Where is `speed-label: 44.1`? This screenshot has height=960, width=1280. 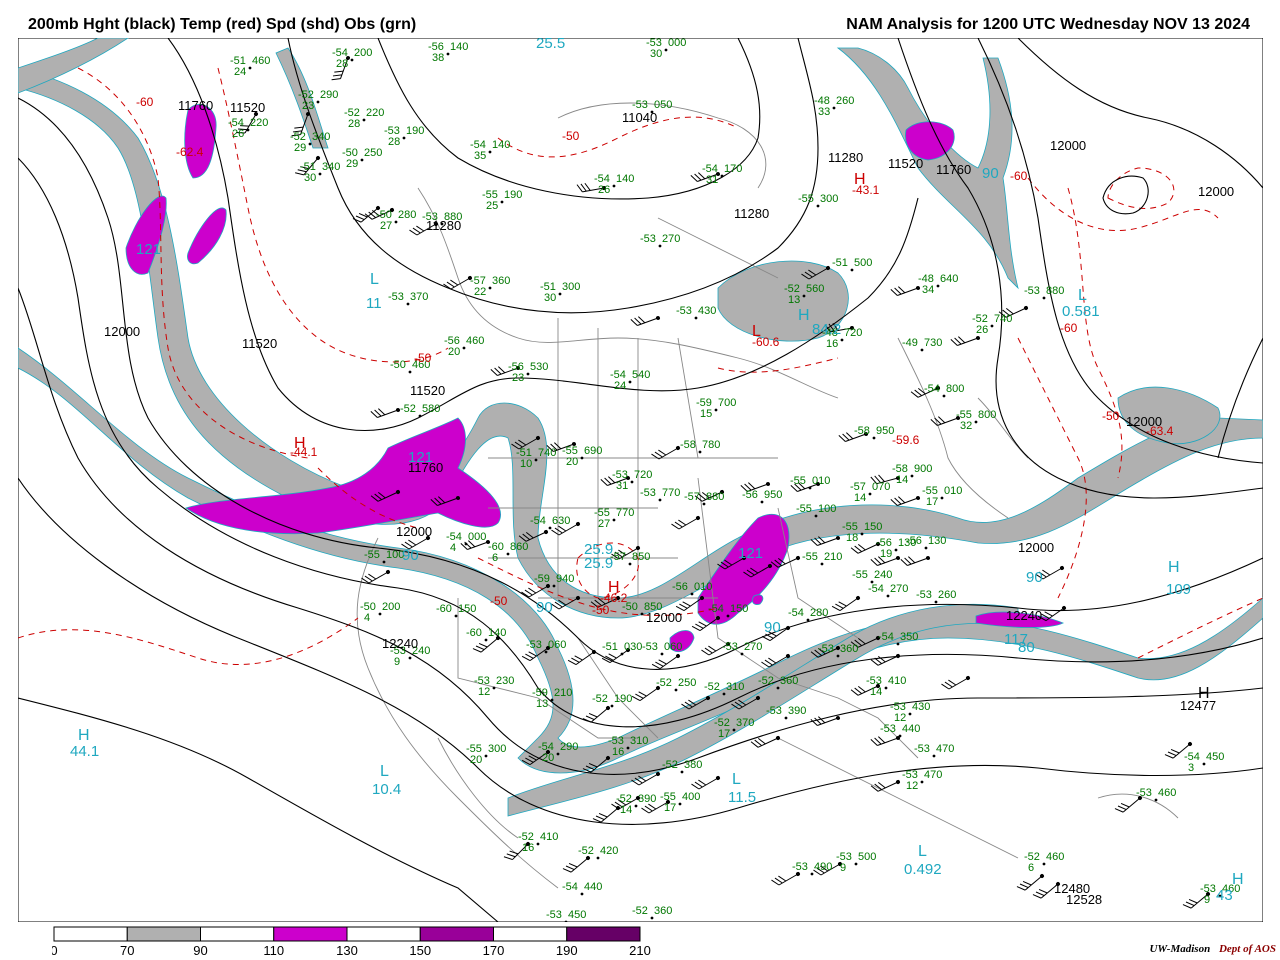 speed-label: 44.1 is located at coordinates (84, 751).